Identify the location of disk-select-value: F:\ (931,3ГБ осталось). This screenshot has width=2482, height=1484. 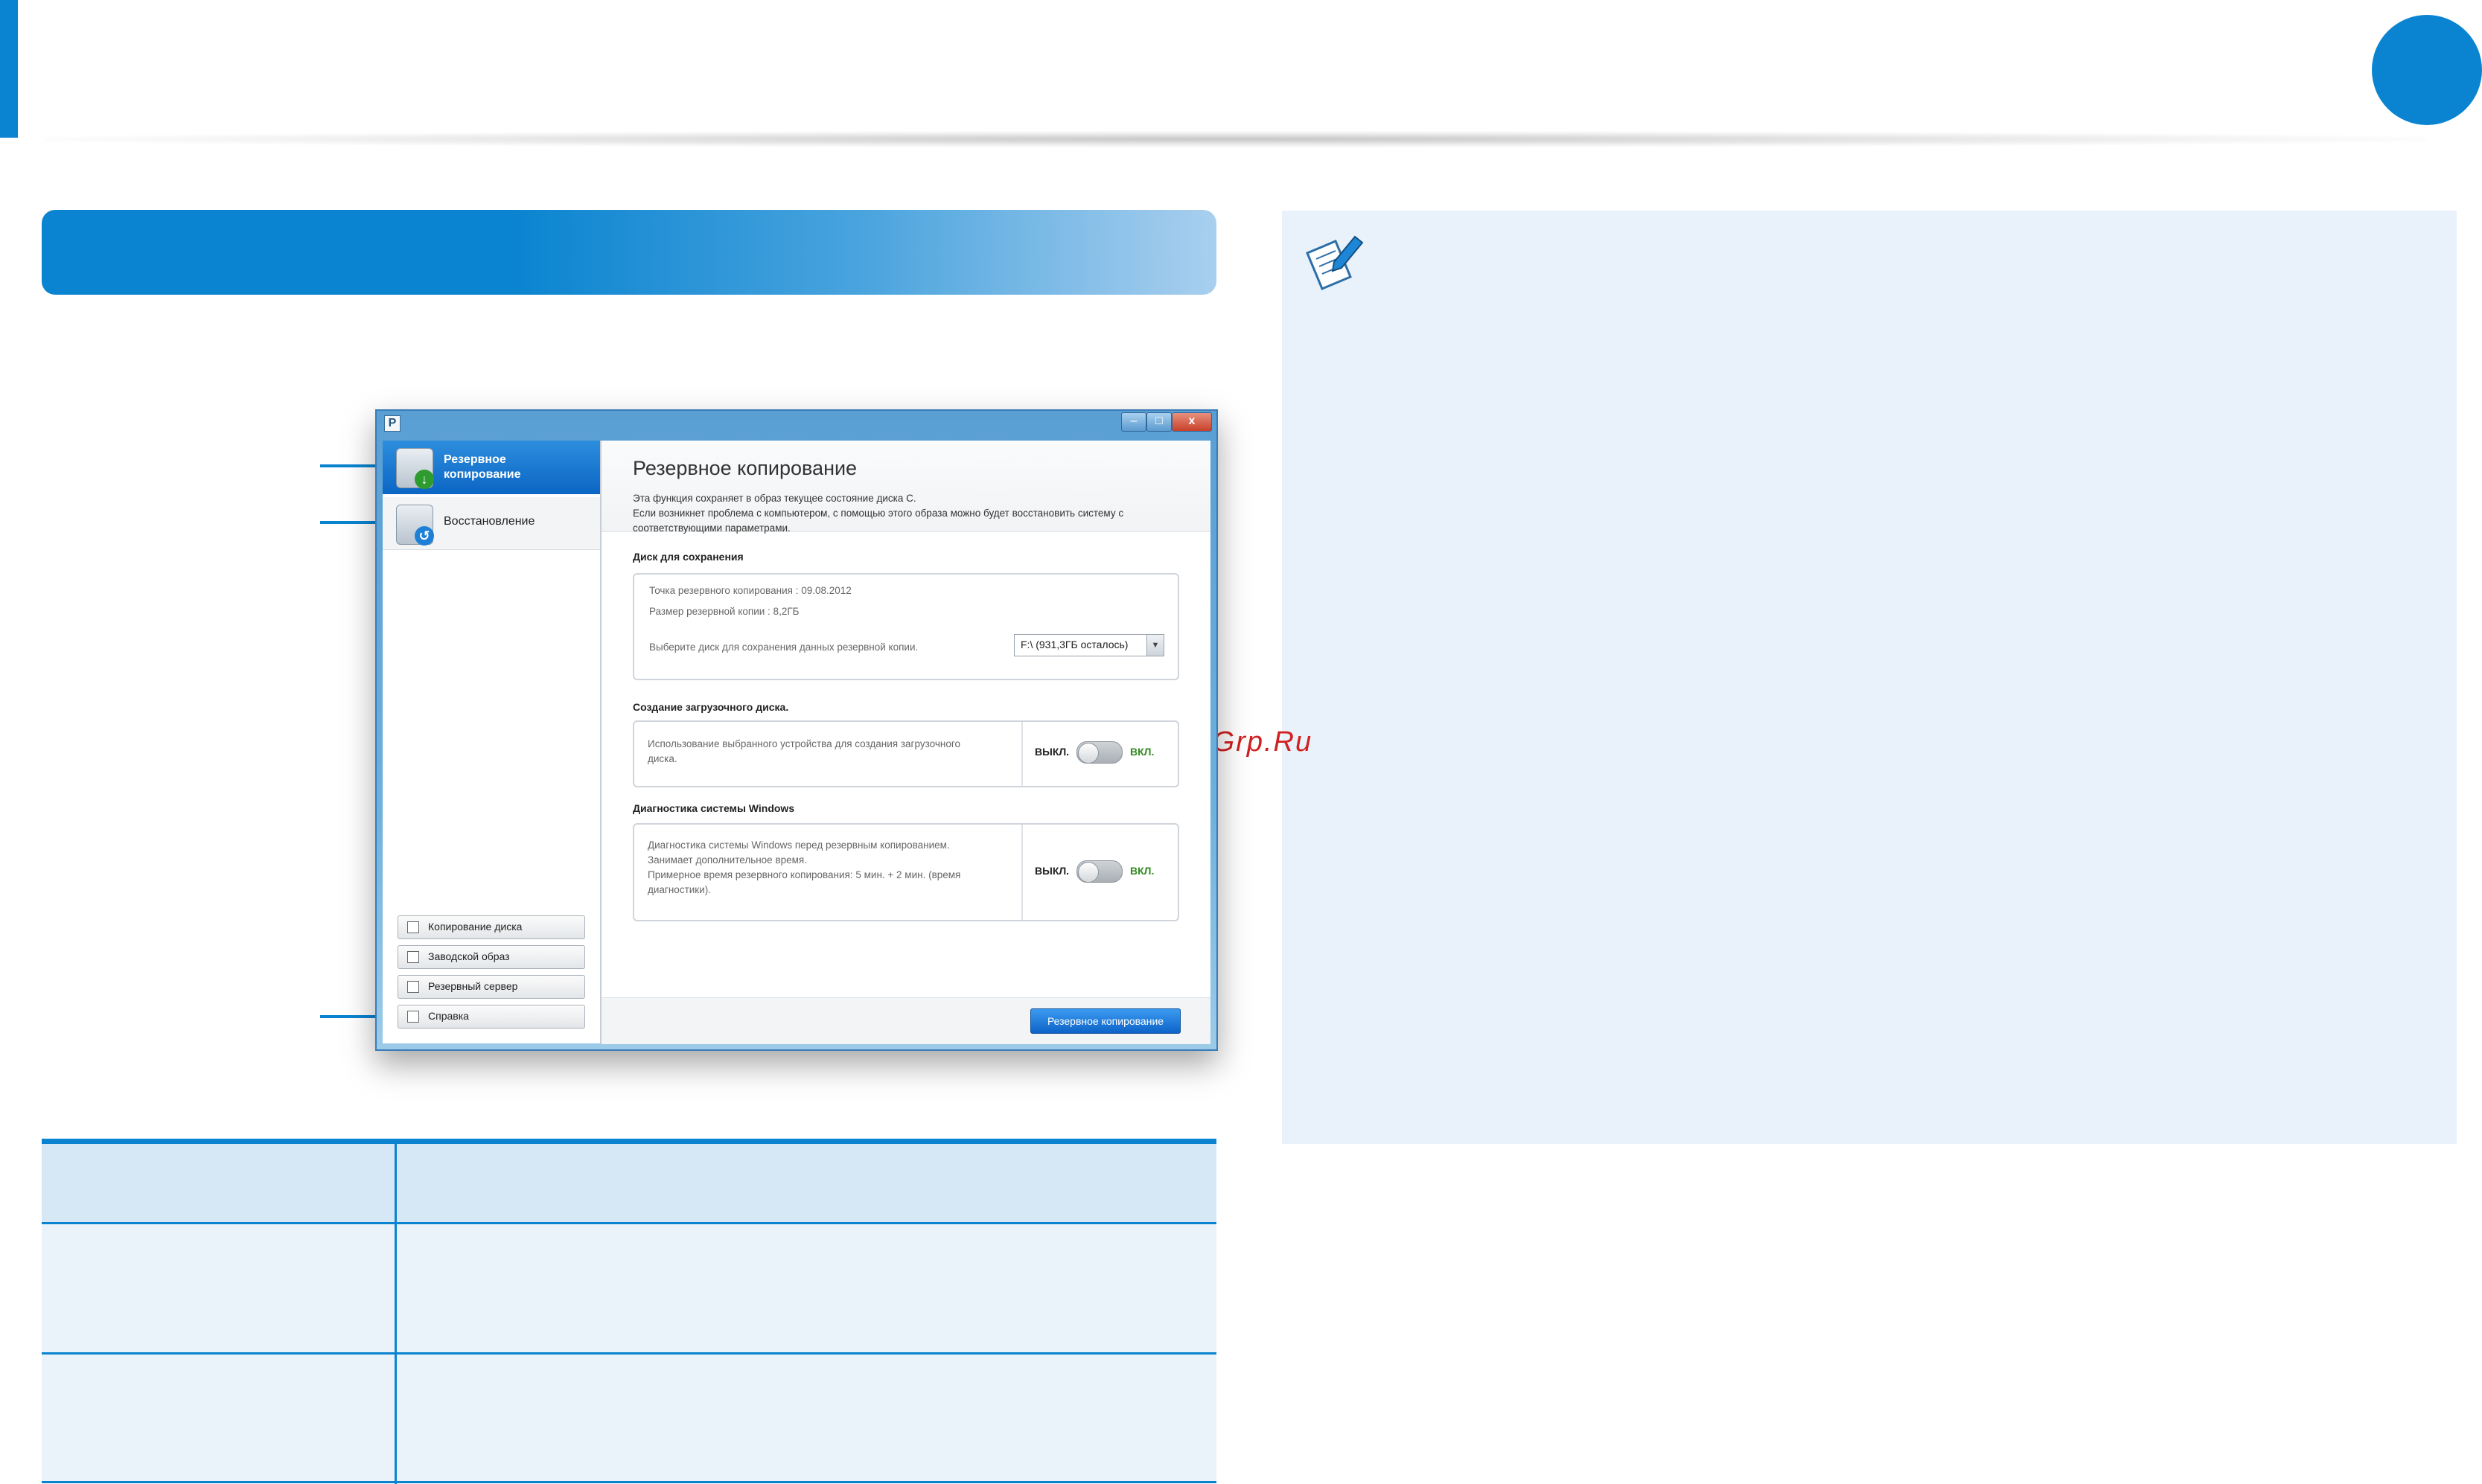
(1075, 644).